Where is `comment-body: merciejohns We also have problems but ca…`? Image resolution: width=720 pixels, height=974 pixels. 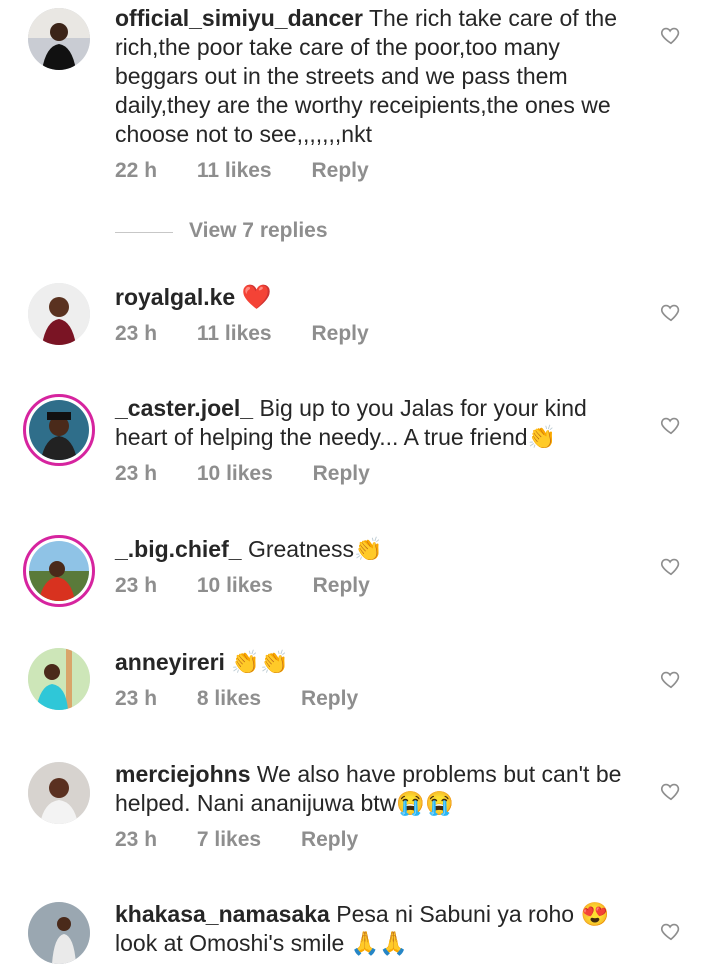 comment-body: merciejohns We also have problems but ca… is located at coordinates (375, 806).